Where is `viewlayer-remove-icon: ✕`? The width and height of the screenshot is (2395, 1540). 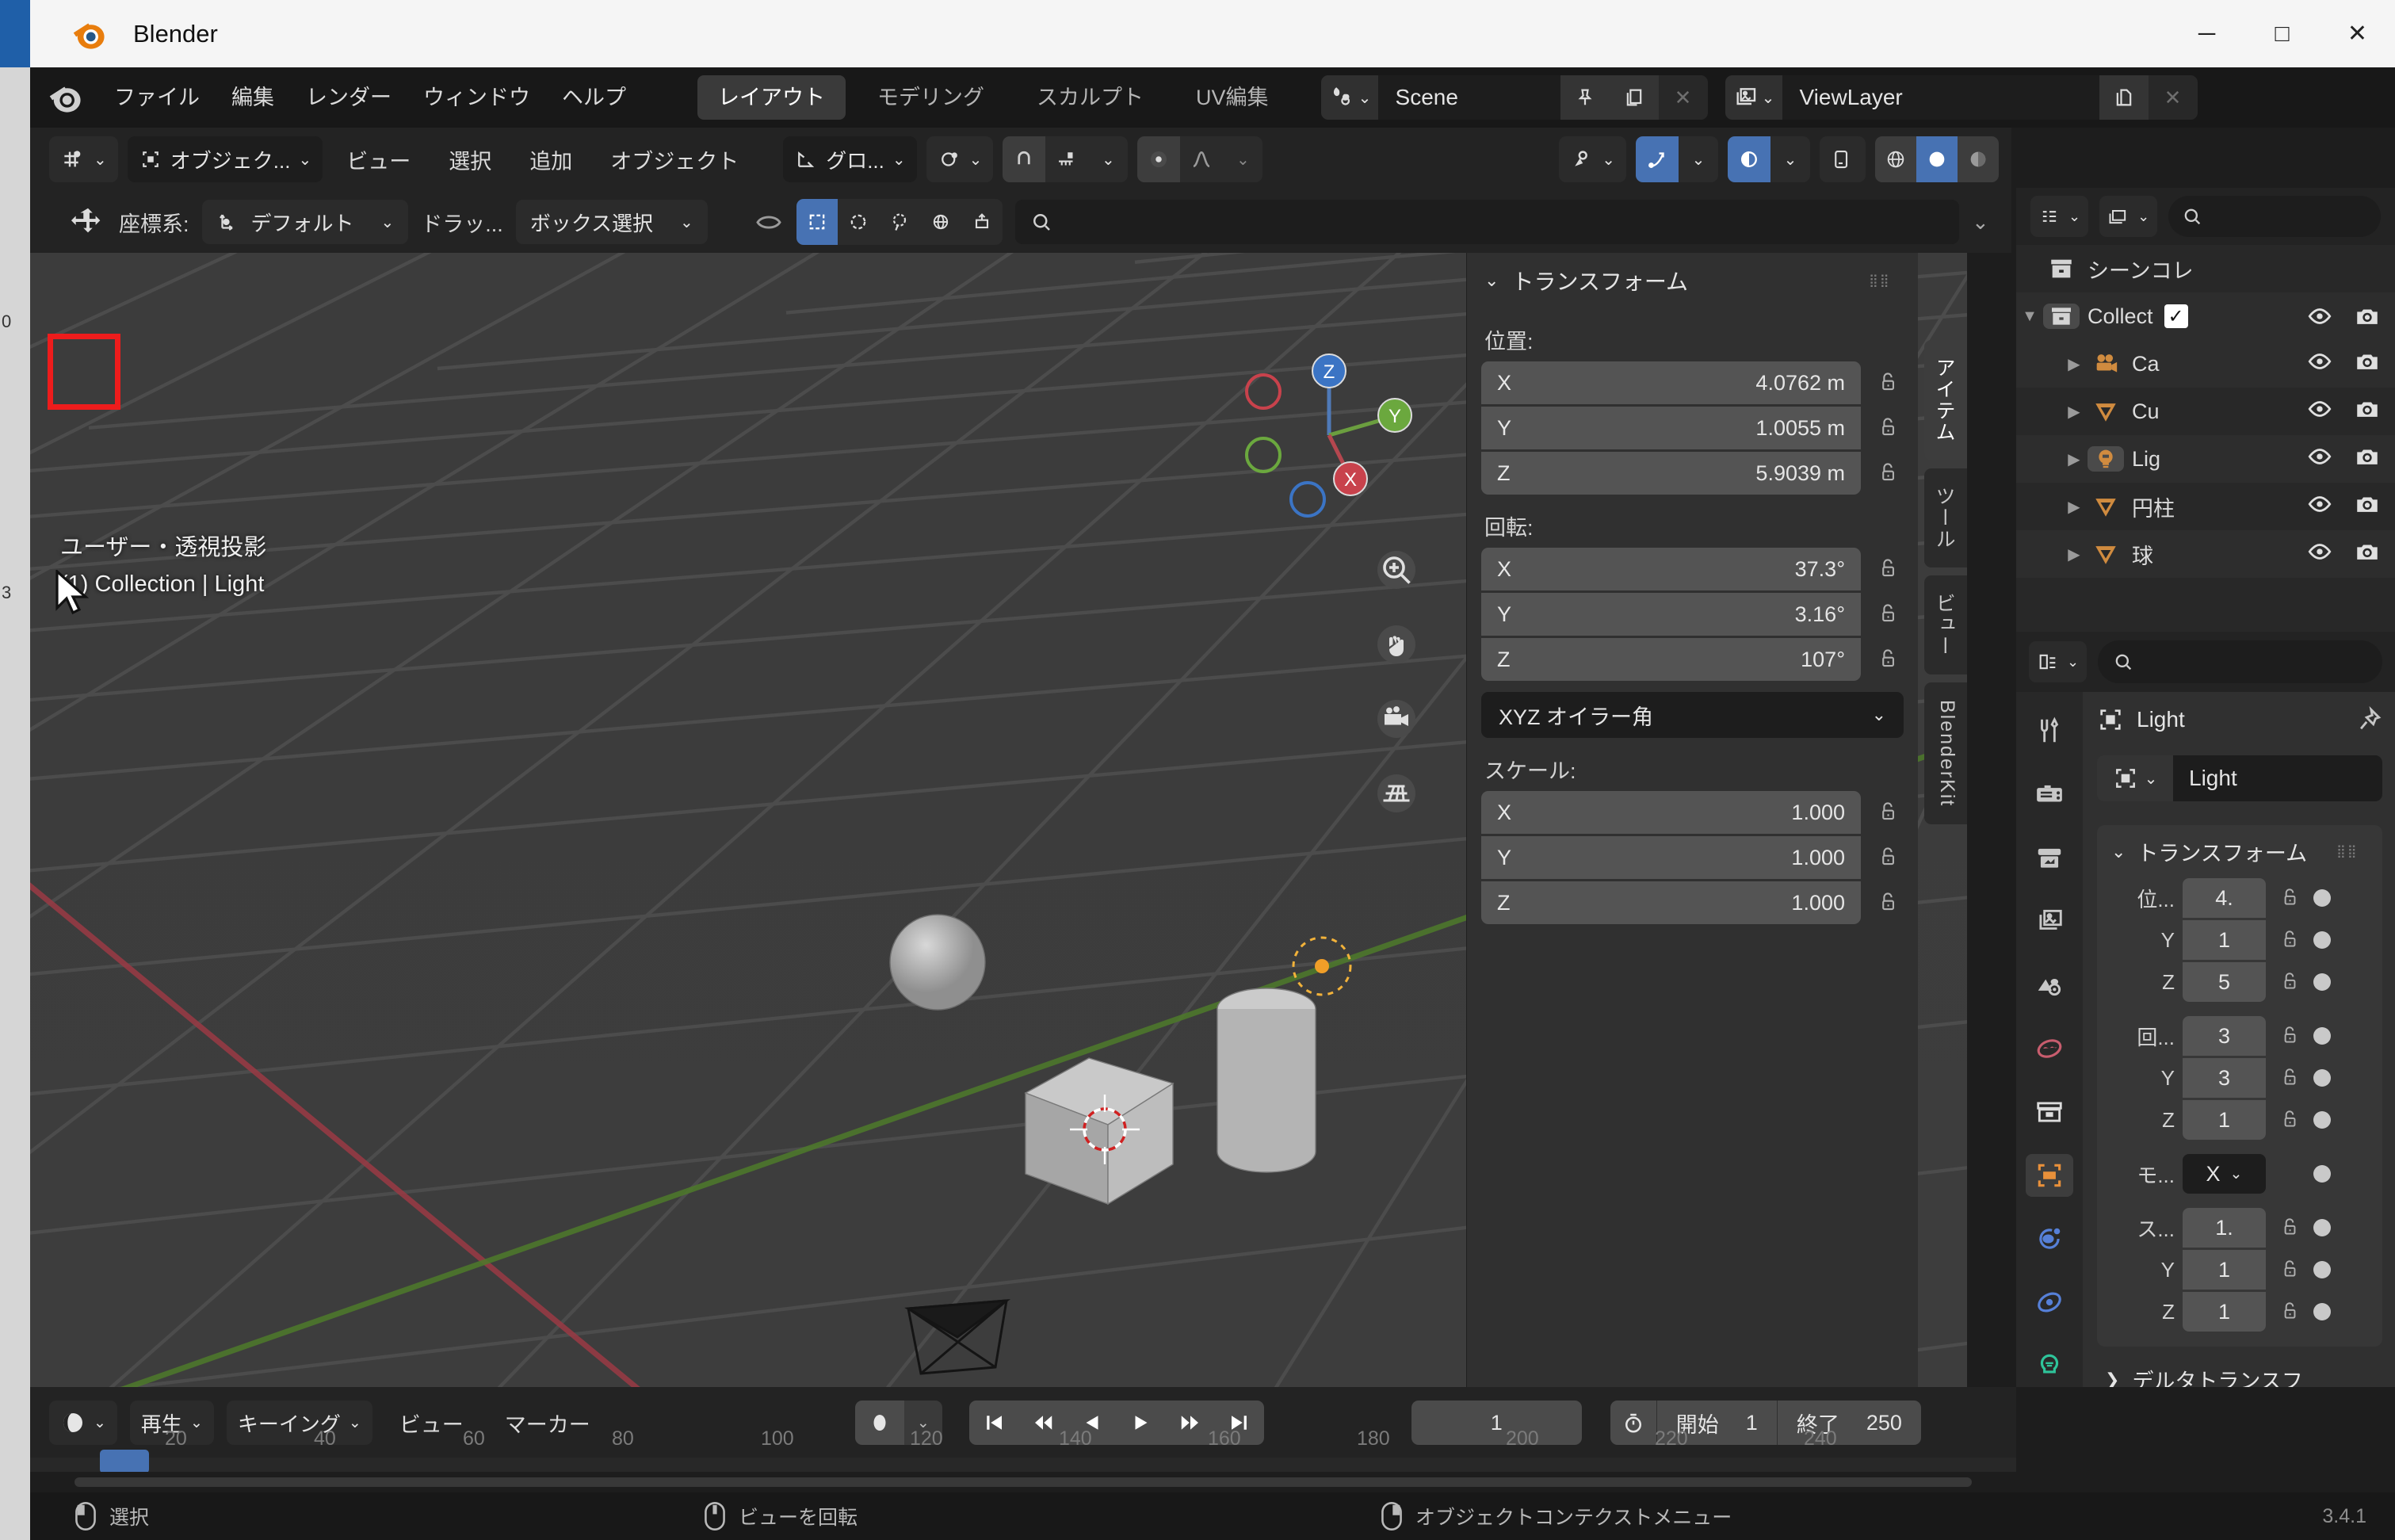 viewlayer-remove-icon: ✕ is located at coordinates (2173, 97).